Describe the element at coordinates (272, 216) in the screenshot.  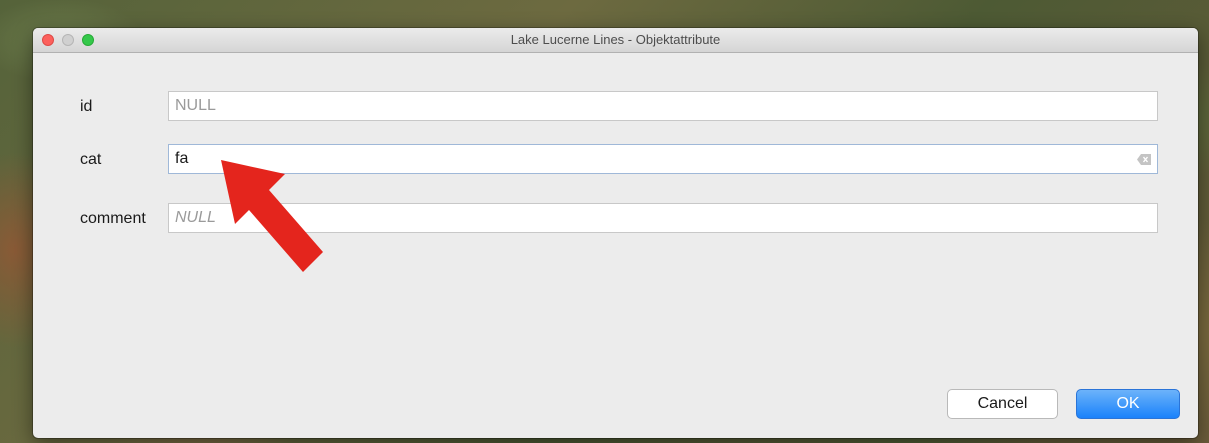
I see `red-arrow-icon` at that location.